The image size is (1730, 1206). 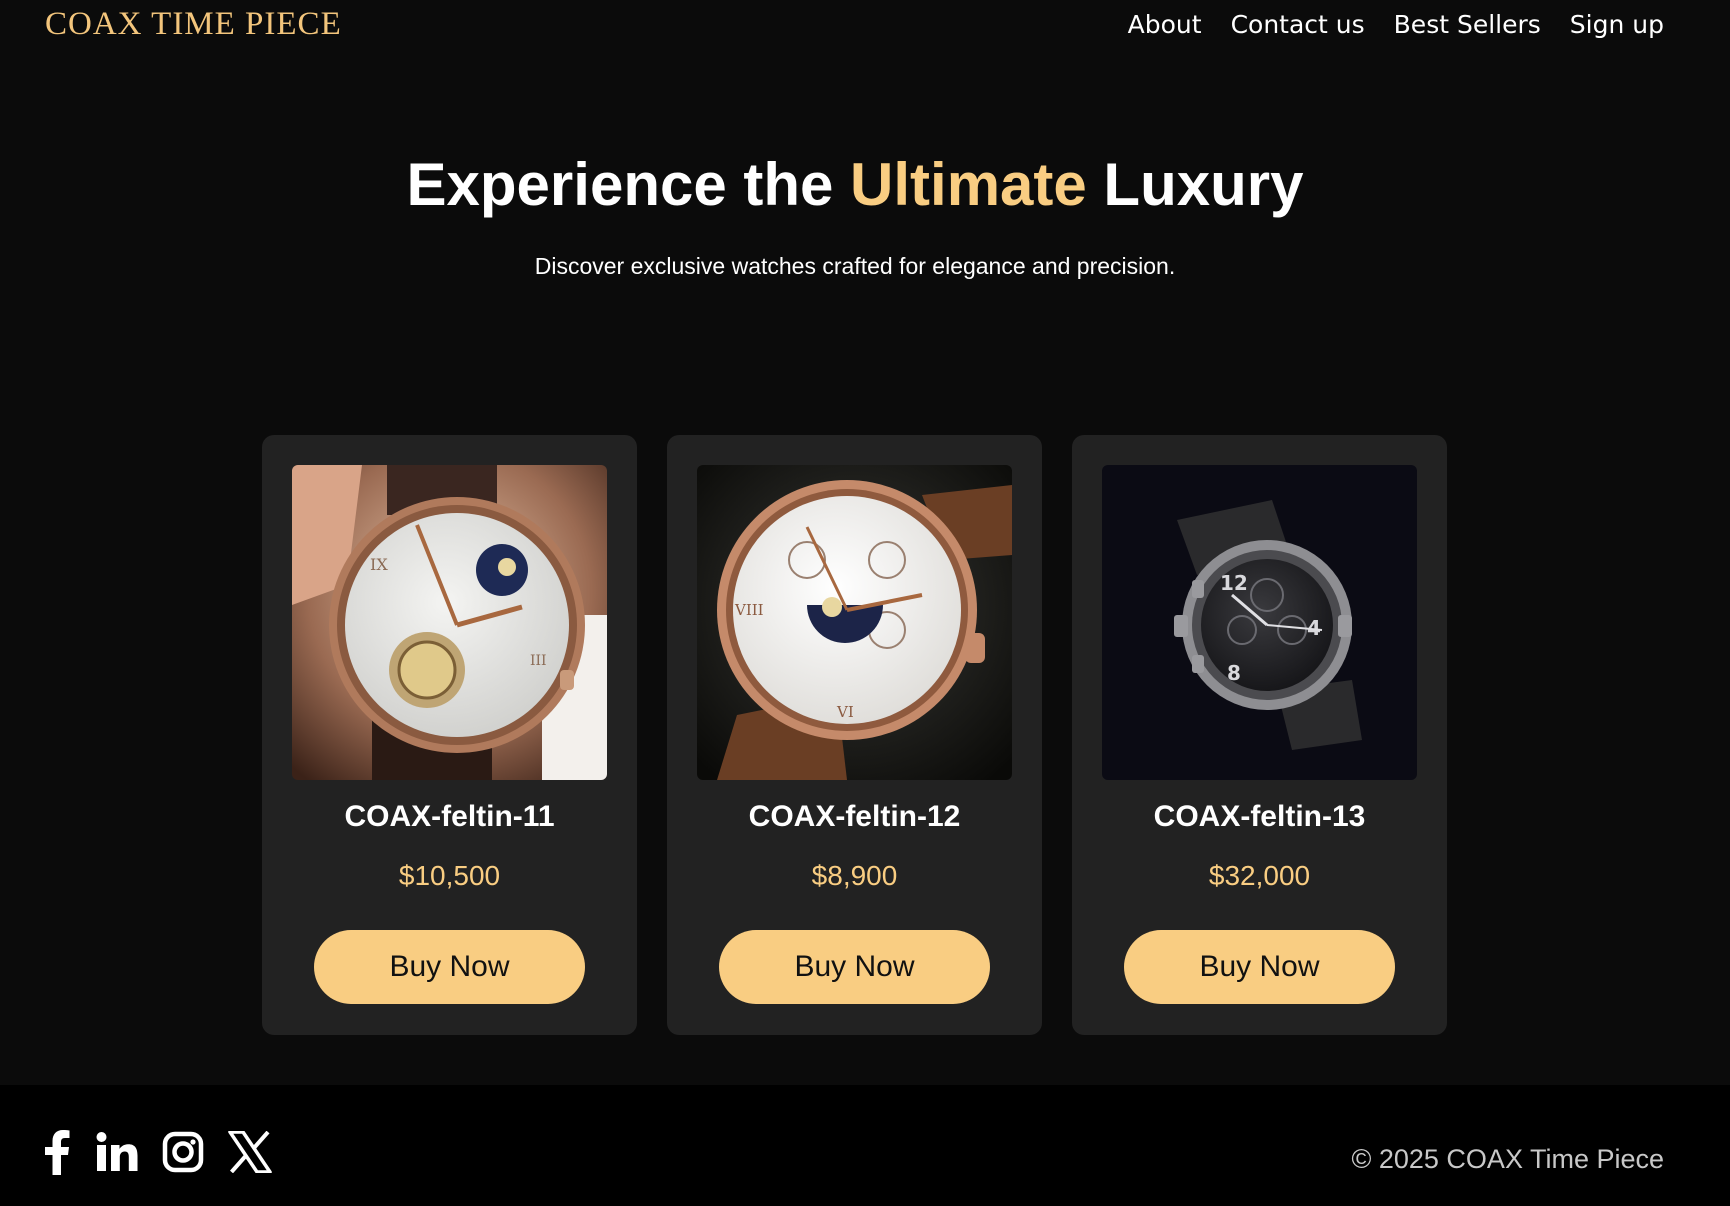 I want to click on watch-illustration: 12 4 8, so click(x=1259, y=622).